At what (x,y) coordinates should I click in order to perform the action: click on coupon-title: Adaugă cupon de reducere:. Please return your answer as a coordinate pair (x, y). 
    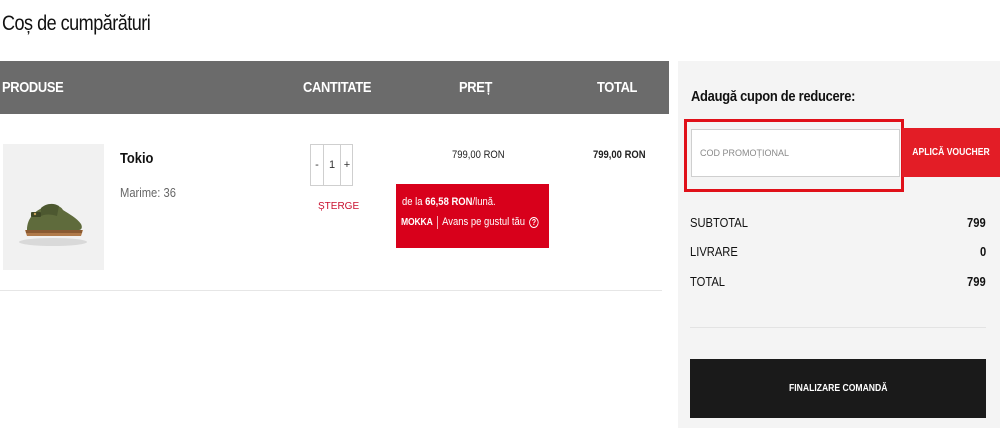
    Looking at the image, I should click on (773, 96).